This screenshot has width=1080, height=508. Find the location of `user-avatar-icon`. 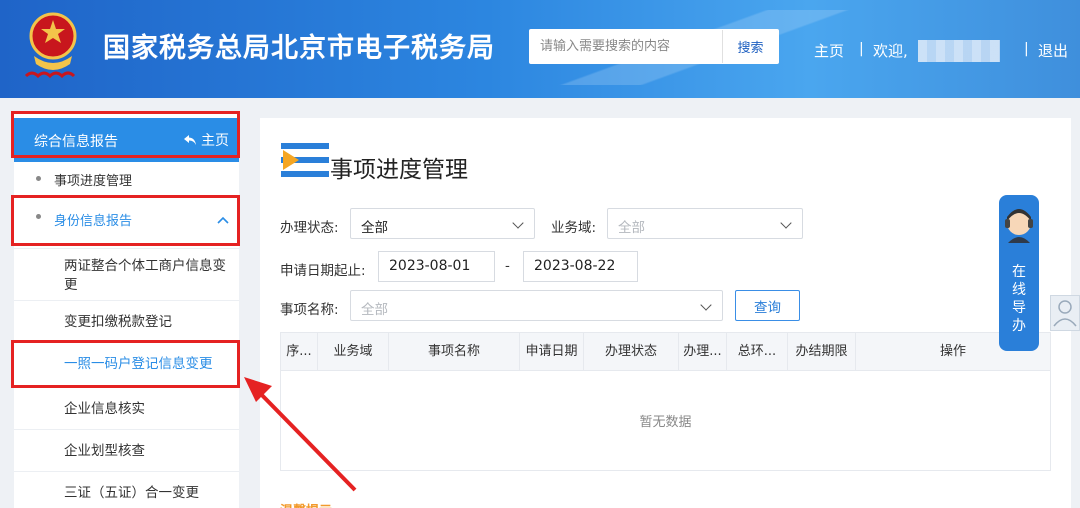

user-avatar-icon is located at coordinates (1065, 313).